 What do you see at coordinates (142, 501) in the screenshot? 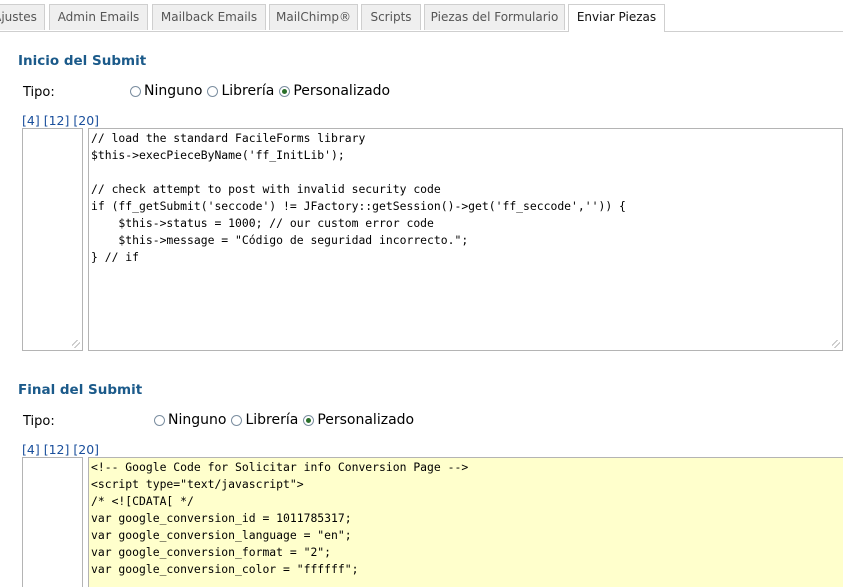
I see `code-line: /* <![CDATA[ */` at bounding box center [142, 501].